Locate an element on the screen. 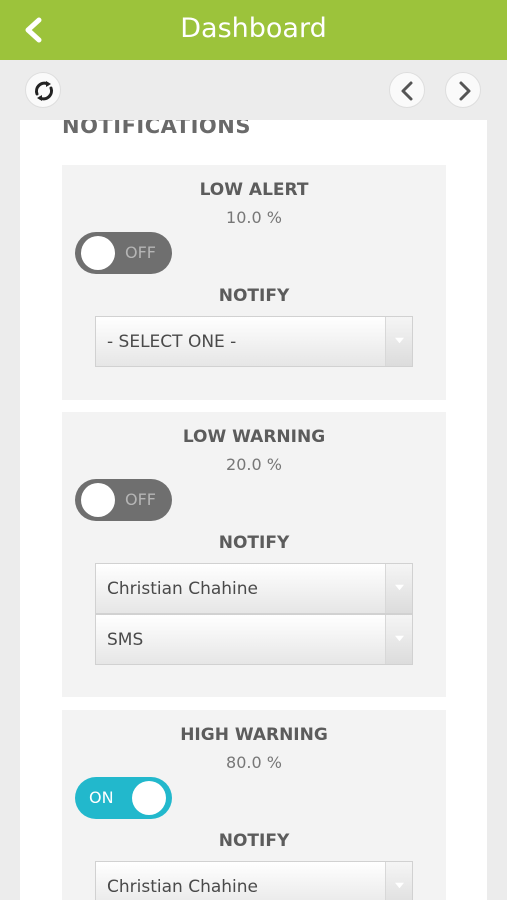 This screenshot has width=507, height=900. refresh-button is located at coordinates (43, 90).